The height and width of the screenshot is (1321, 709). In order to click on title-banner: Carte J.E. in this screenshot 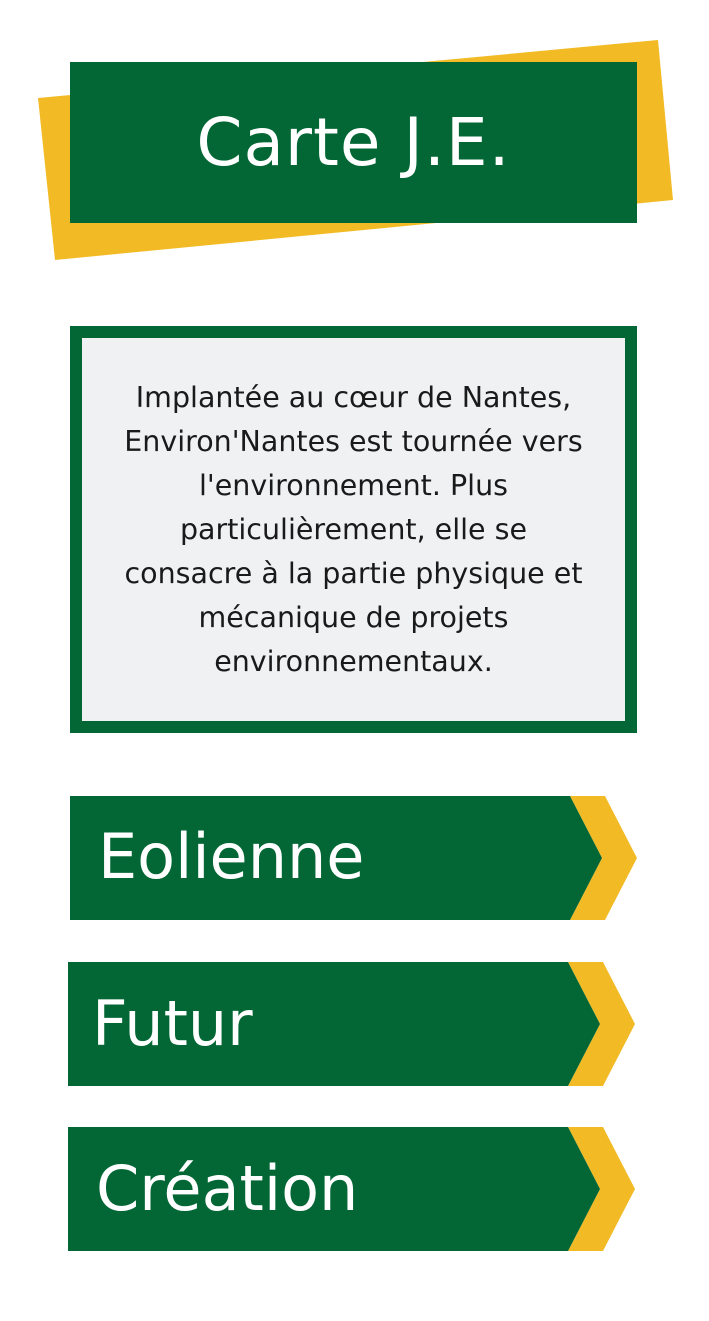, I will do `click(353, 142)`.